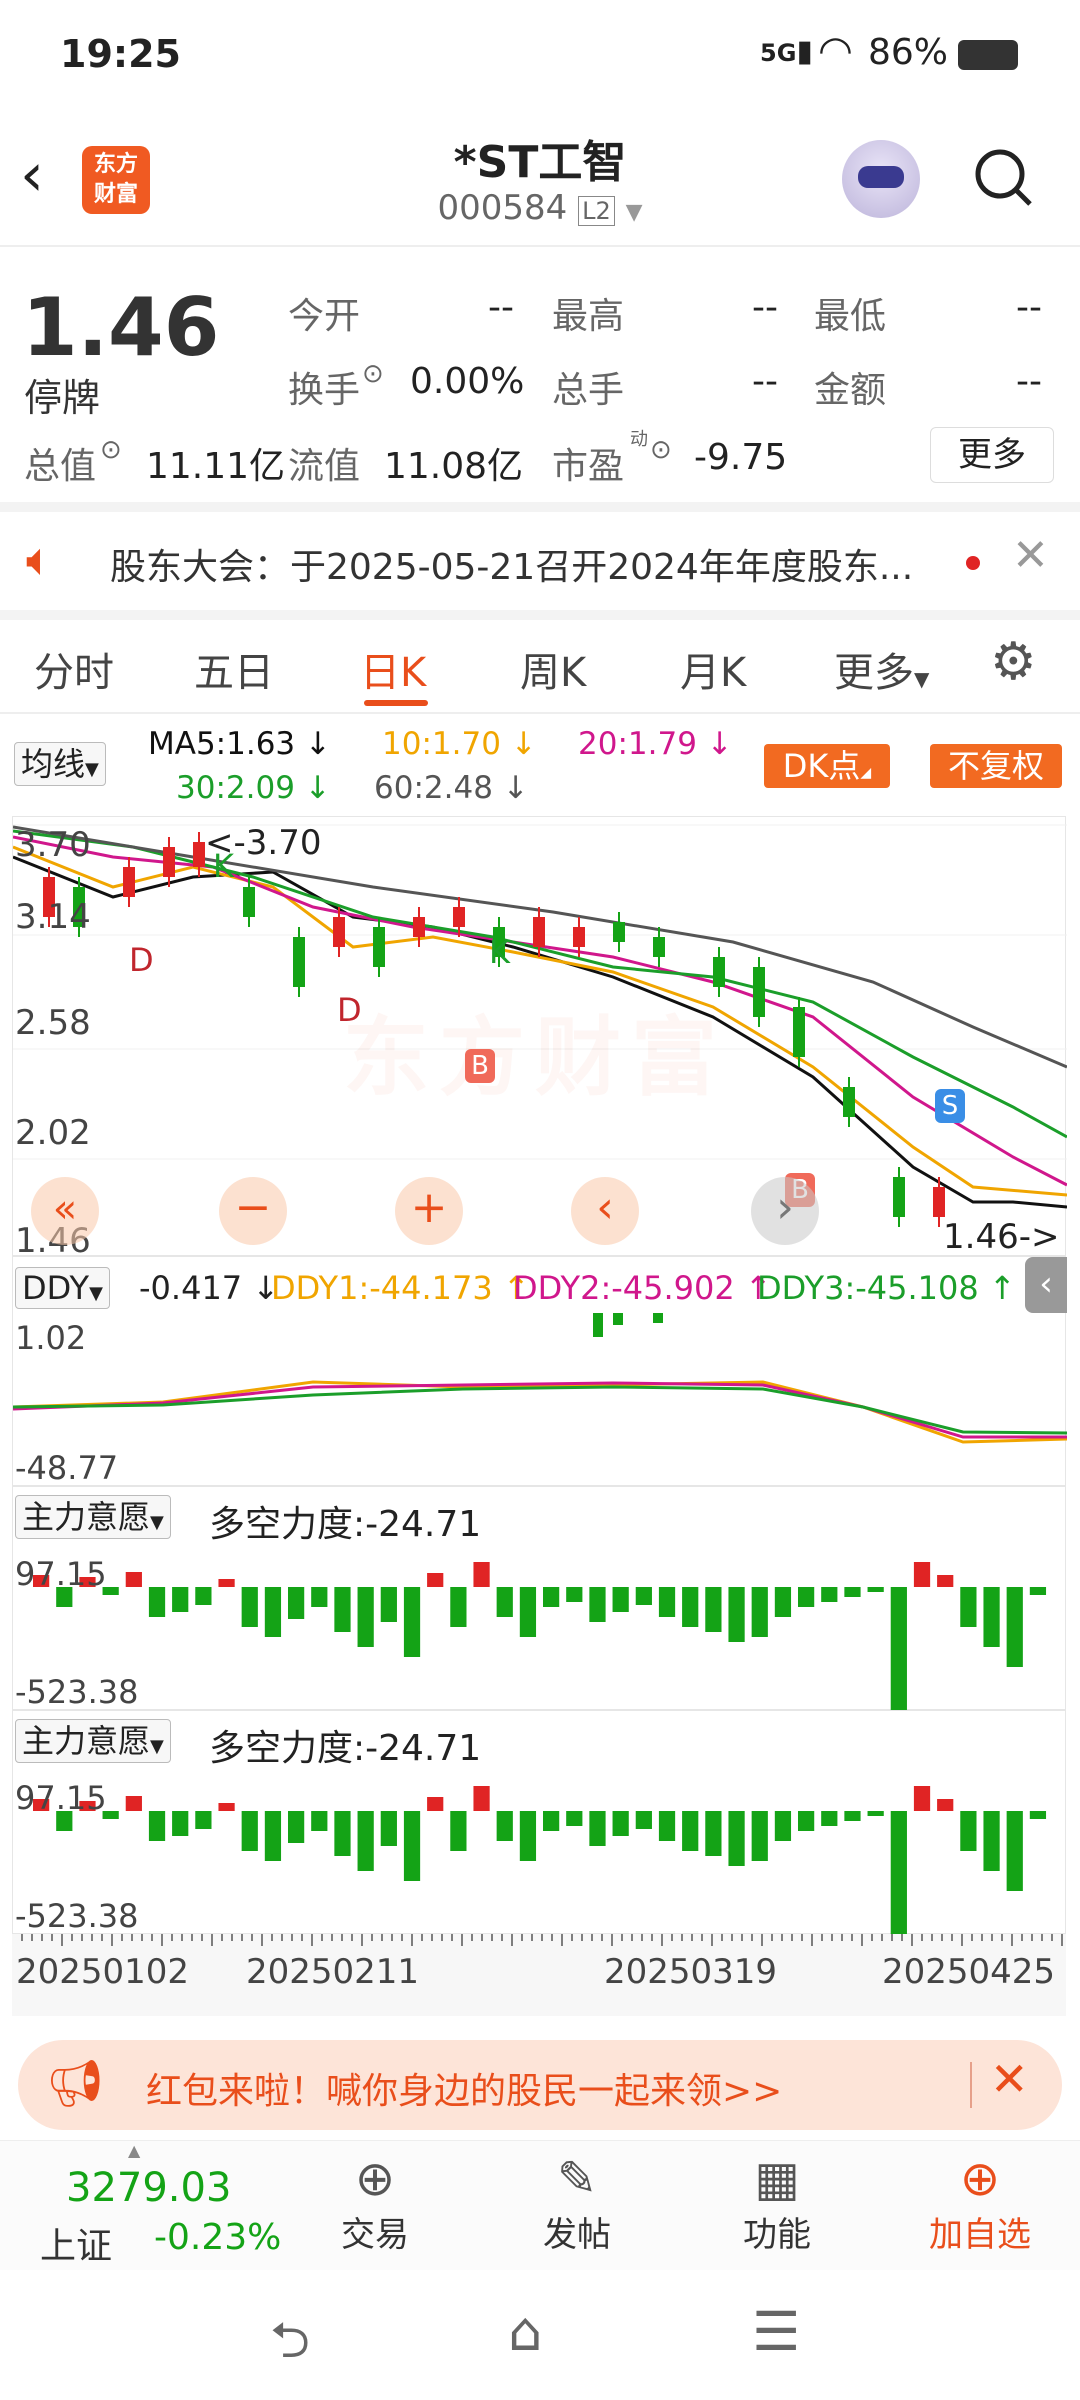 The height and width of the screenshot is (2400, 1080). Describe the element at coordinates (65, 1211) in the screenshot. I see `scroll-start-button: «` at that location.